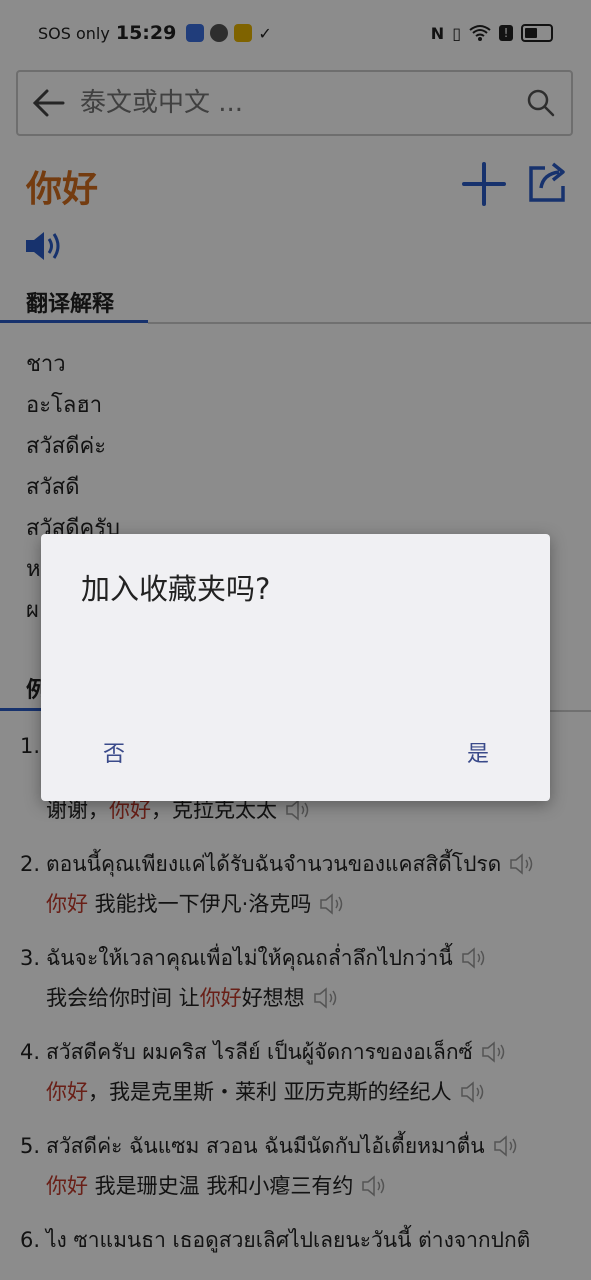  I want to click on dialog-title: 加入收藏夹吗?, so click(176, 589).